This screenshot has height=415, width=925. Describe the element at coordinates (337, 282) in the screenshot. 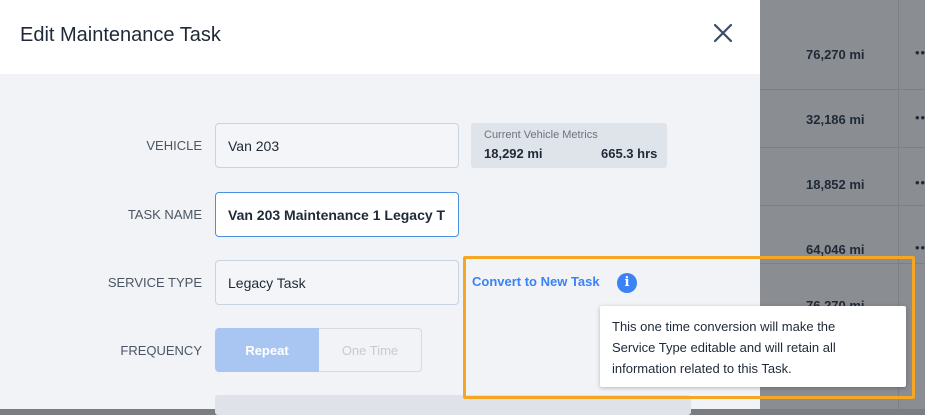

I see `service-type-field: Legacy Task` at that location.